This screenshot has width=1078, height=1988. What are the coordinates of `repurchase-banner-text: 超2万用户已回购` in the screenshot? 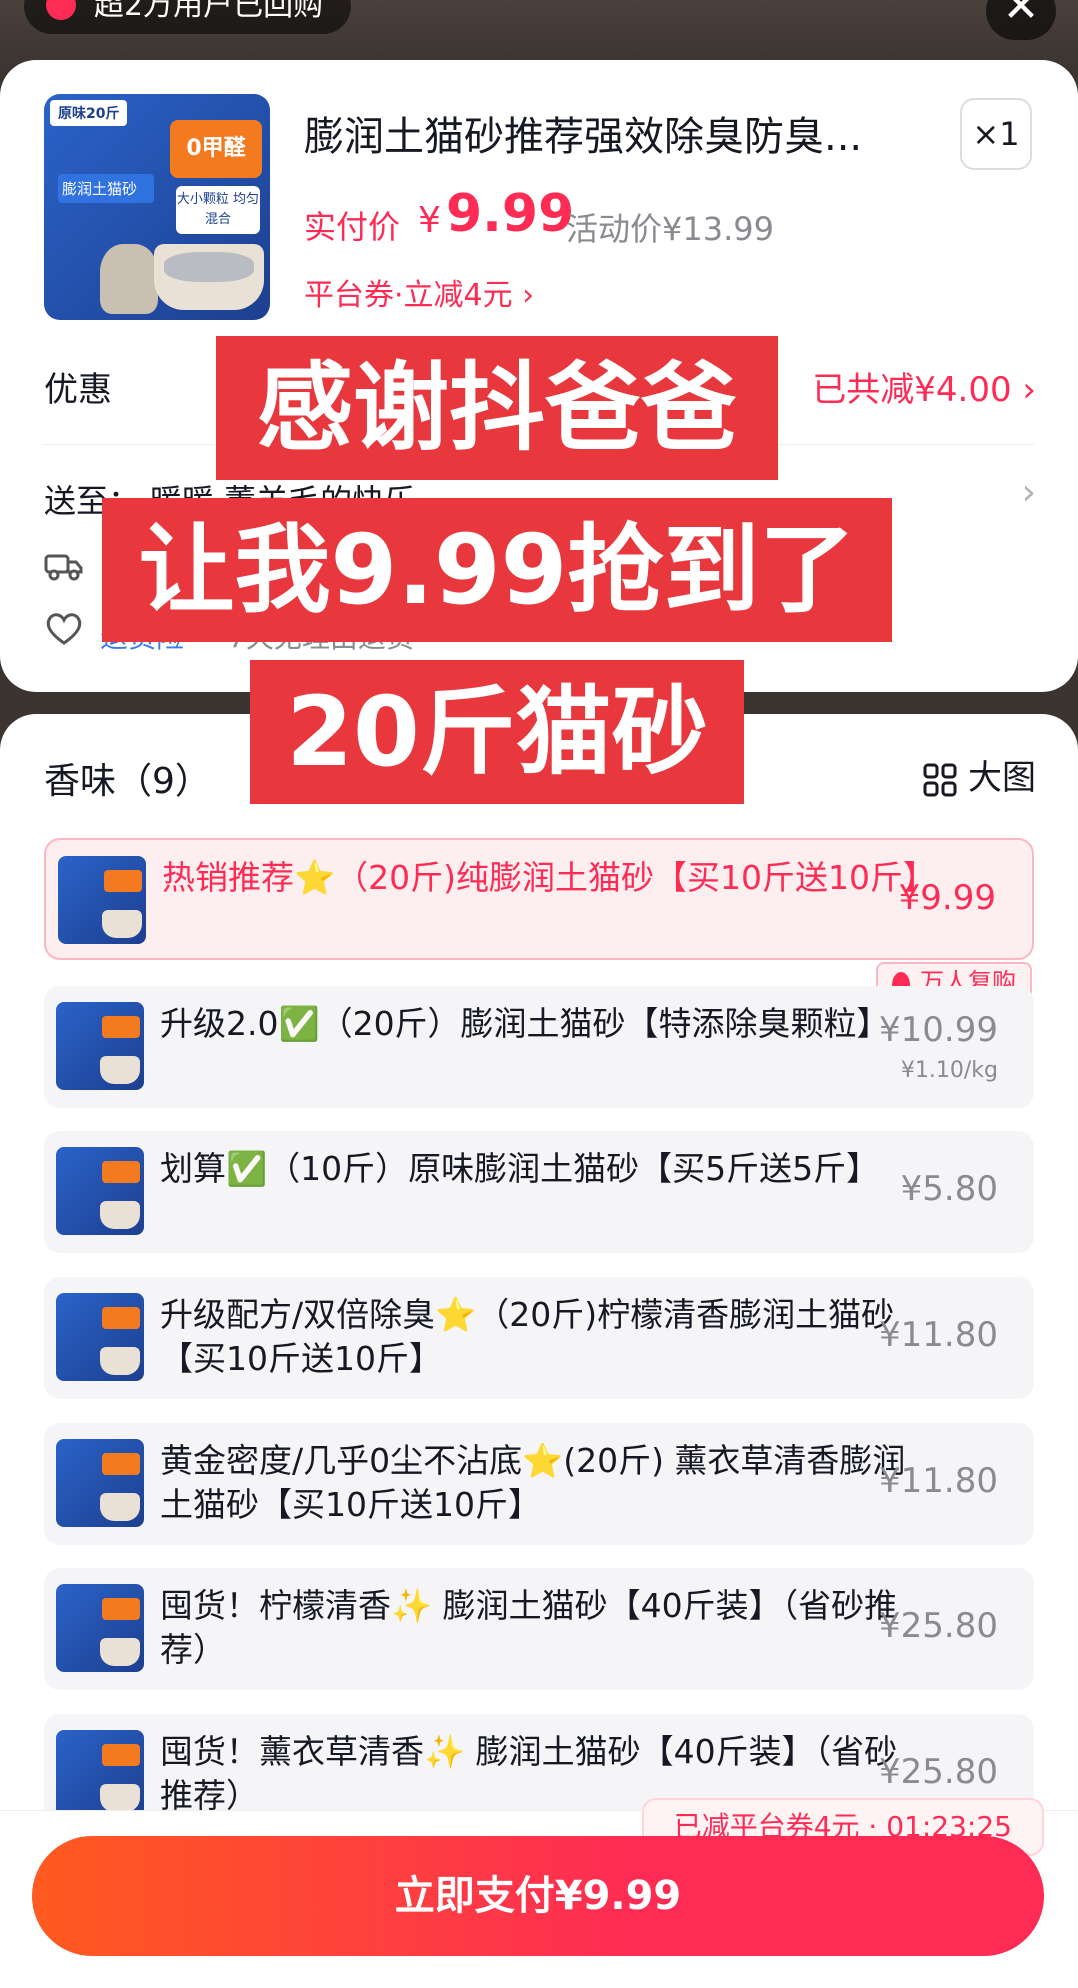 It's located at (209, 11).